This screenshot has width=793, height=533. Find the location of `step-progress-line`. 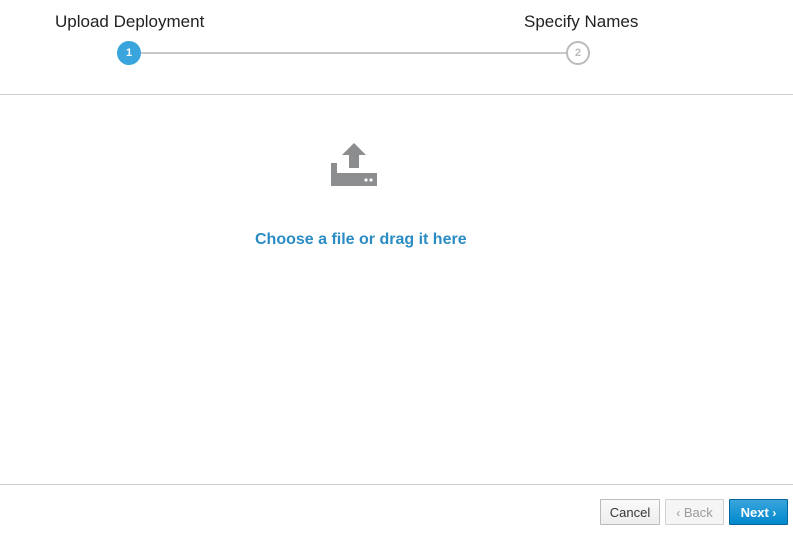

step-progress-line is located at coordinates (353, 53).